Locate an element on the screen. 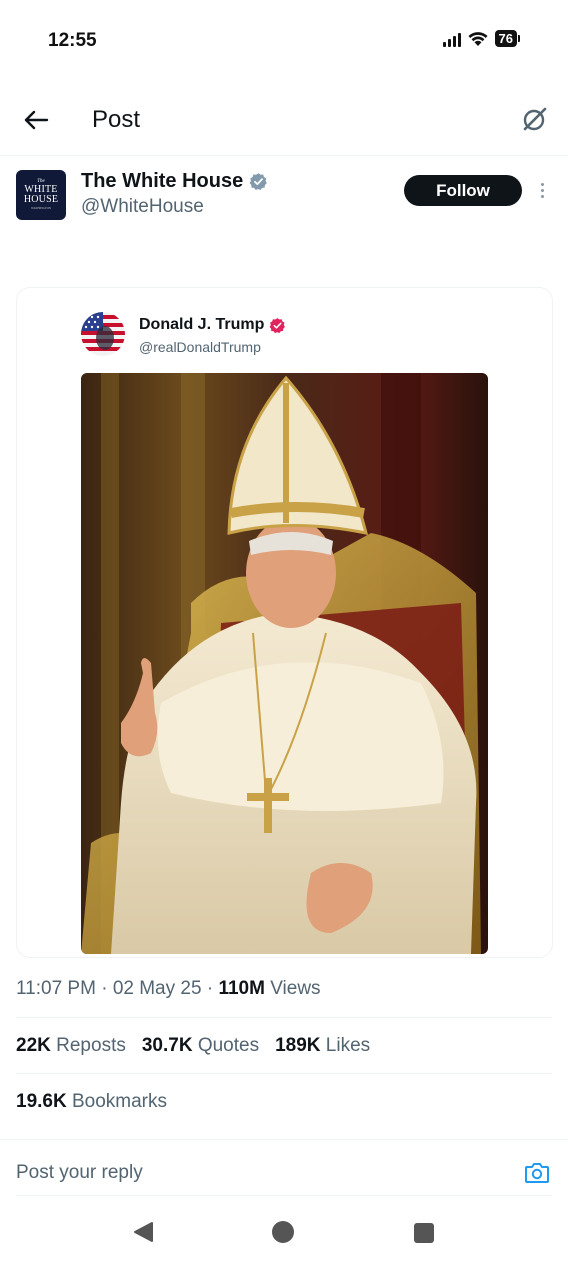 The width and height of the screenshot is (568, 1264). system-nav-bar is located at coordinates (284, 1230).